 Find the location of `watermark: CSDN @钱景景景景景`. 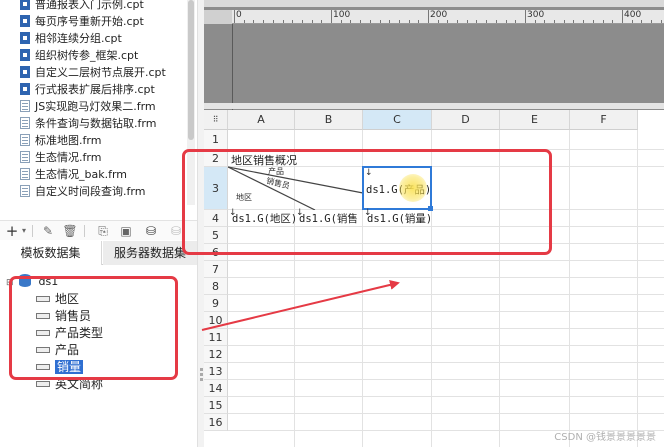

watermark: CSDN @钱景景景景景 is located at coordinates (605, 437).